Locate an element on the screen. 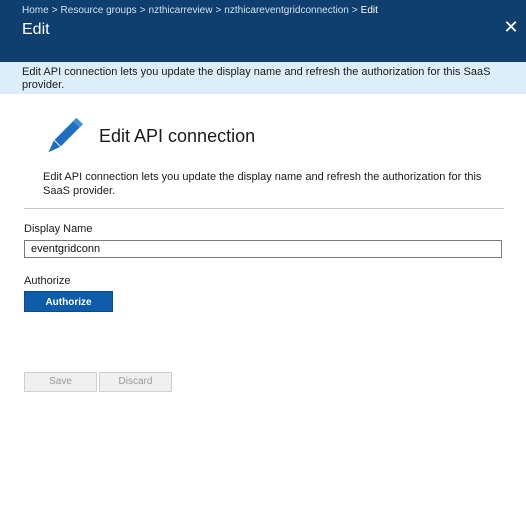 The height and width of the screenshot is (507, 526). page-title: Edit is located at coordinates (36, 29).